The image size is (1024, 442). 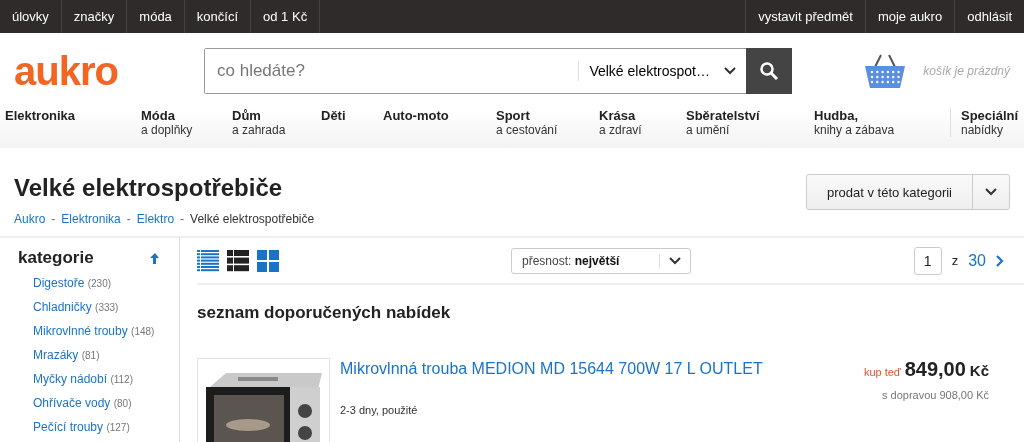 What do you see at coordinates (30, 219) in the screenshot?
I see `breadcrumb-link: Aukro` at bounding box center [30, 219].